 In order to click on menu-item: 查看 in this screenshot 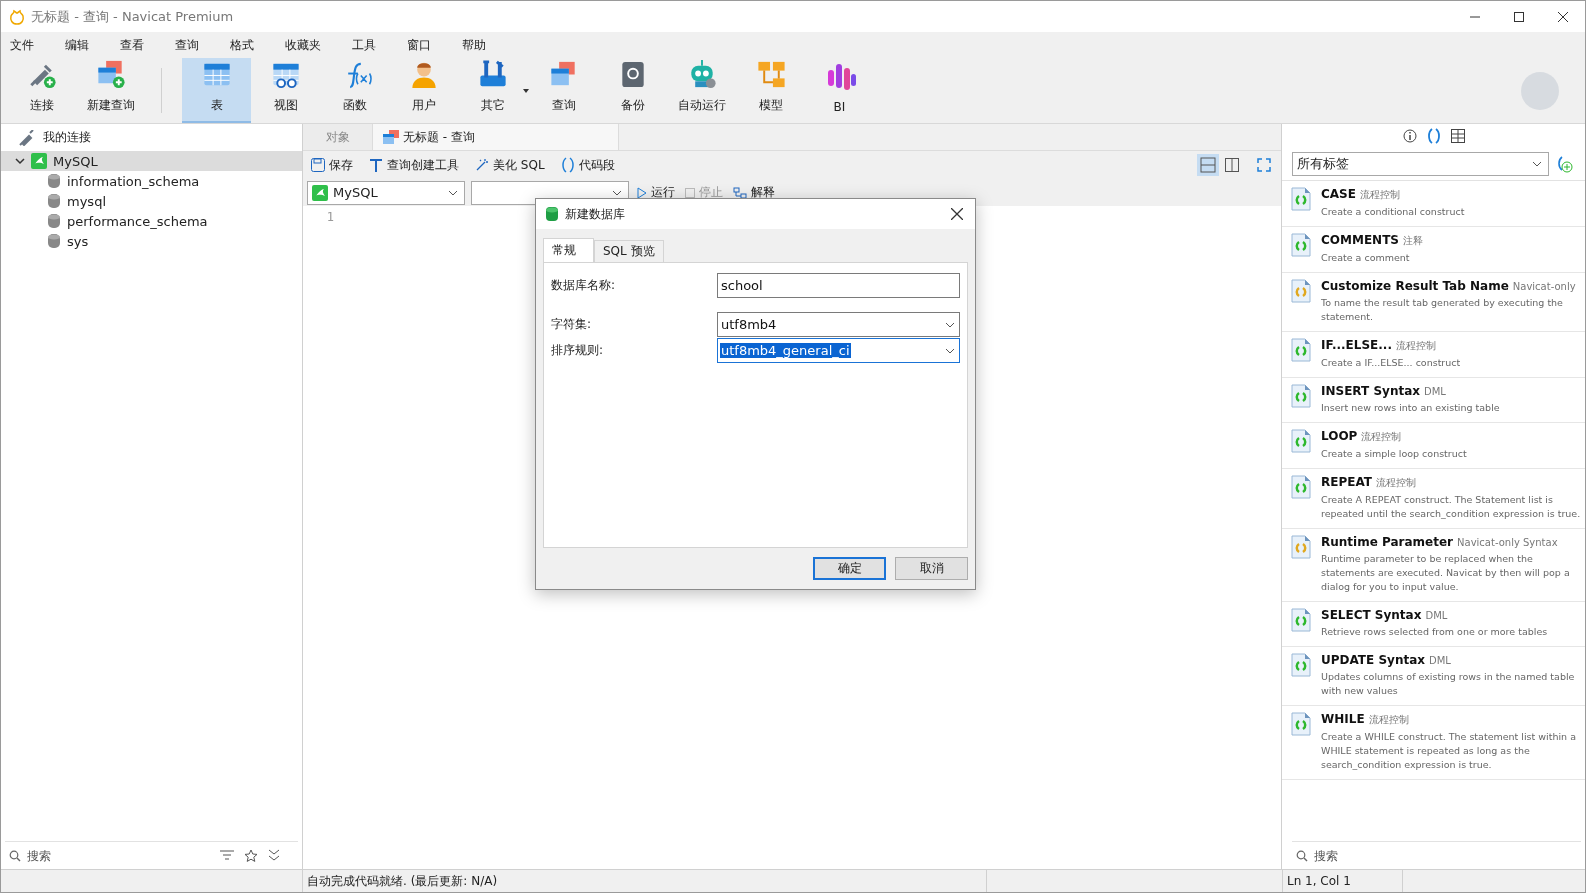, I will do `click(134, 45)`.